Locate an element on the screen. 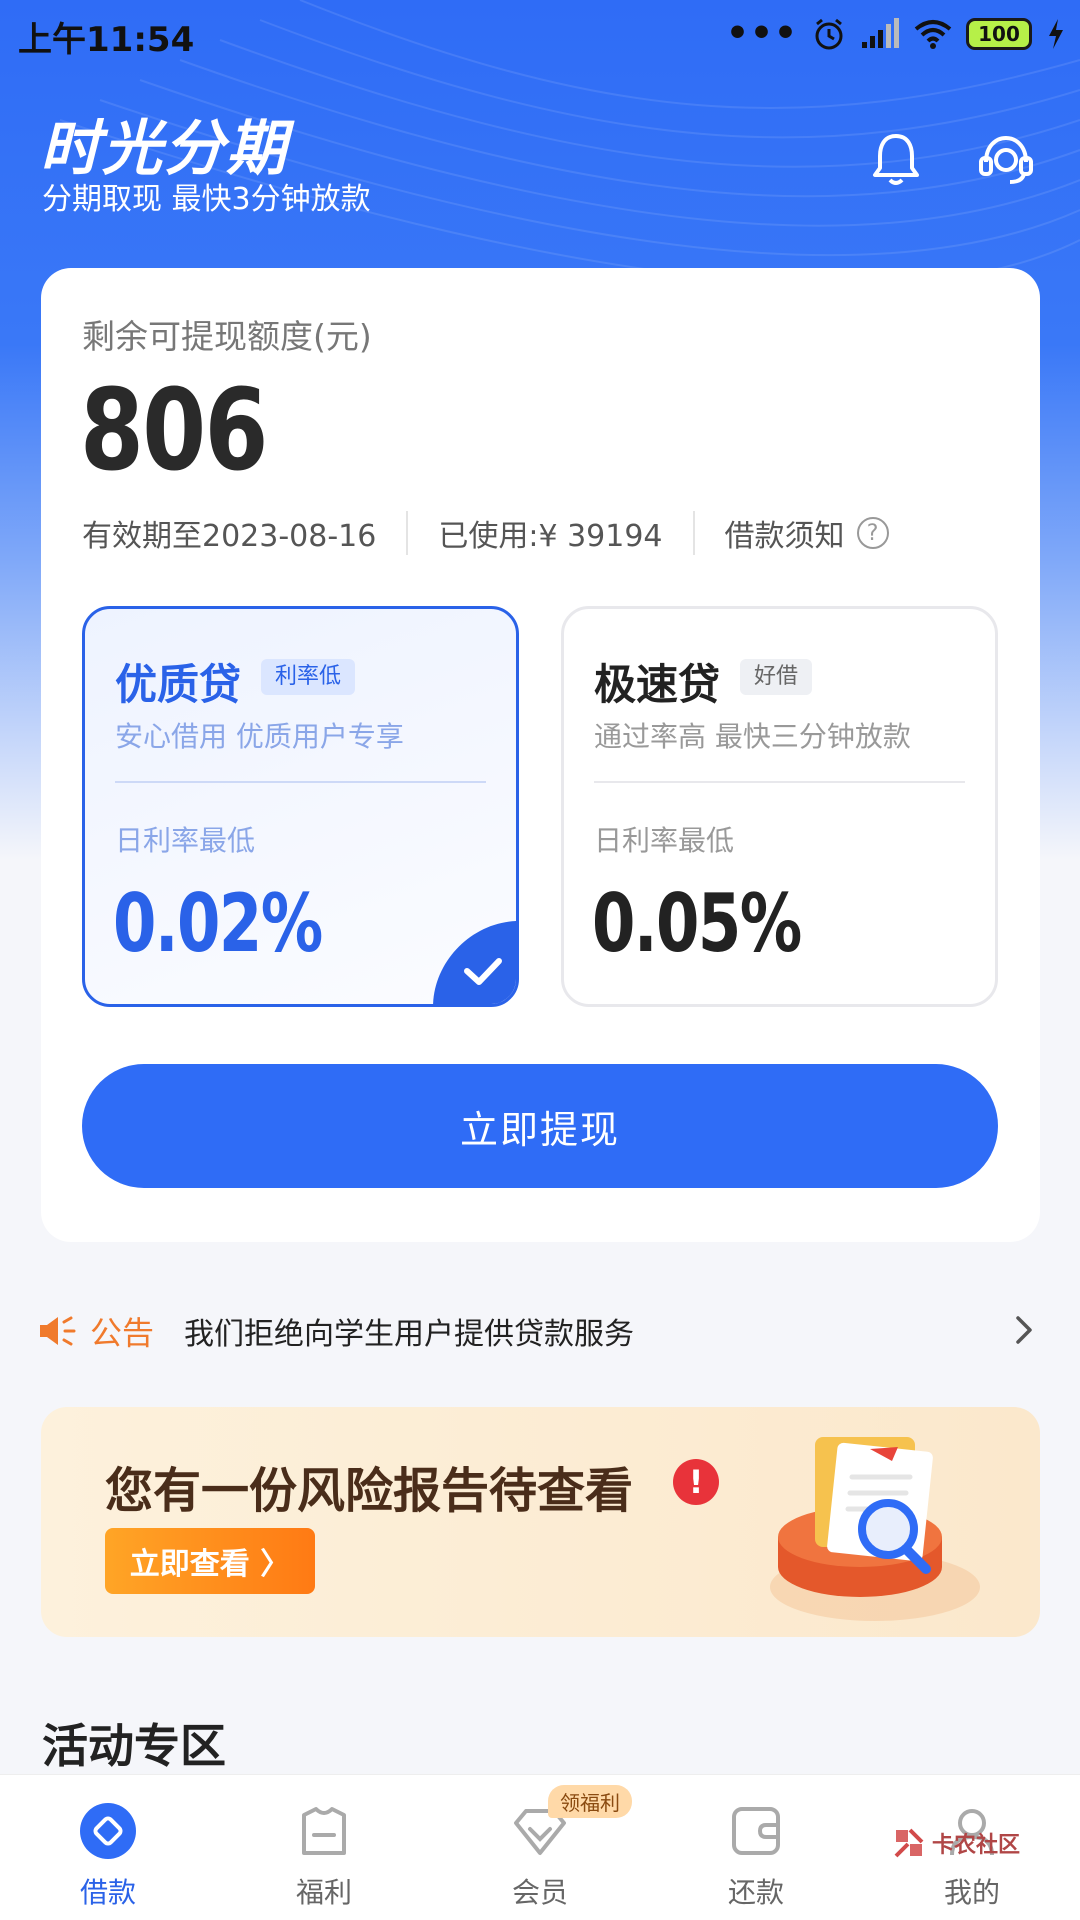  announcement-bar: 公告 我们拒绝向学生用户提供贷款服务 is located at coordinates (540, 1331).